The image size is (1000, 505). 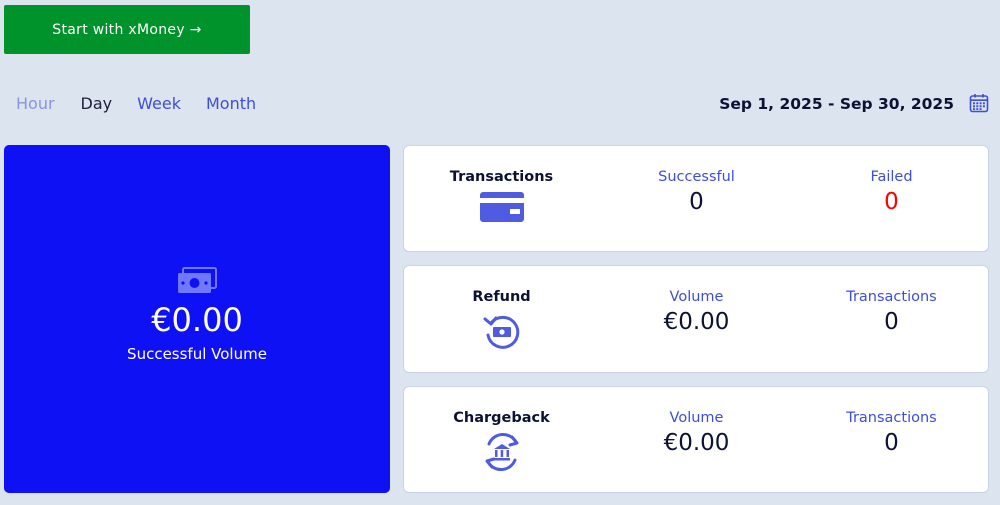 I want to click on failed-column: Failed 0, so click(x=891, y=198).